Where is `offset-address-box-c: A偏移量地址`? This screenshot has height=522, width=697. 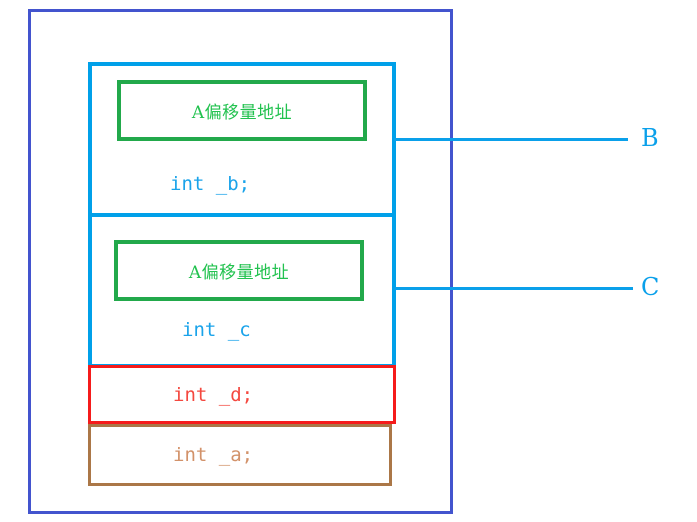
offset-address-box-c: A偏移量地址 is located at coordinates (239, 270).